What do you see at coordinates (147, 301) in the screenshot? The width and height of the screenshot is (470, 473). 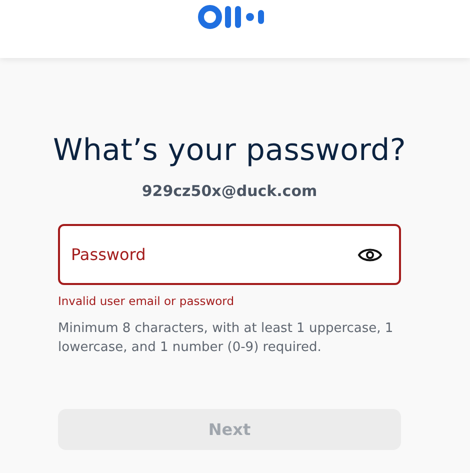 I see `error-message: Invalid user email or password` at bounding box center [147, 301].